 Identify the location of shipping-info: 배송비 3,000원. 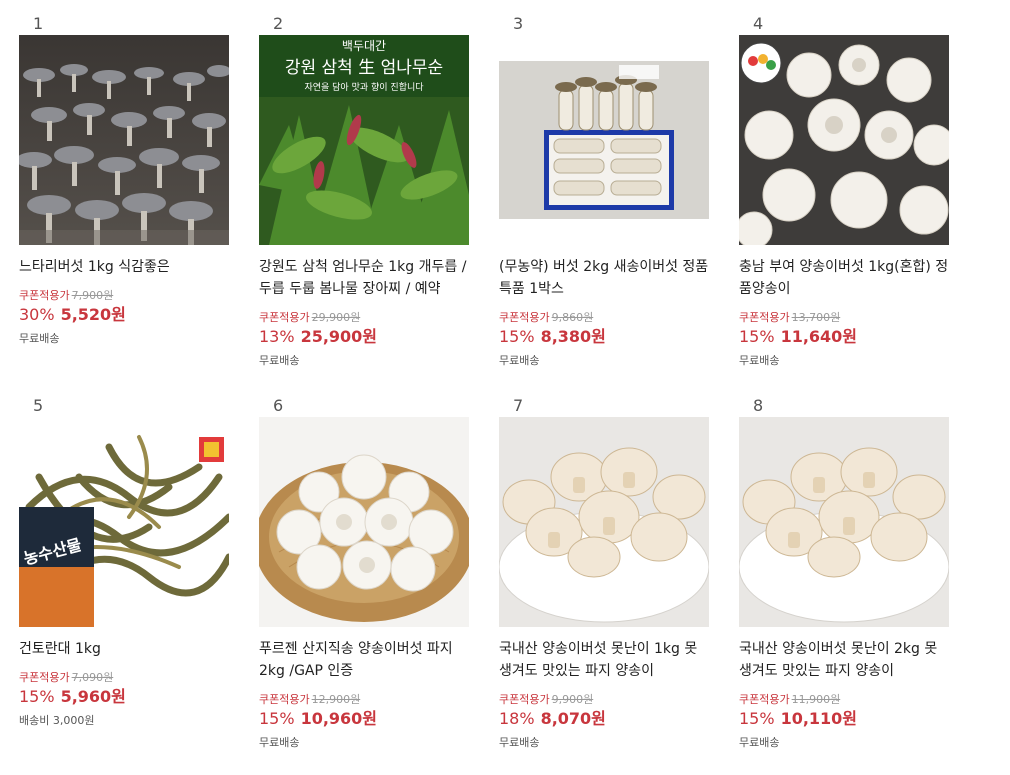
(57, 720).